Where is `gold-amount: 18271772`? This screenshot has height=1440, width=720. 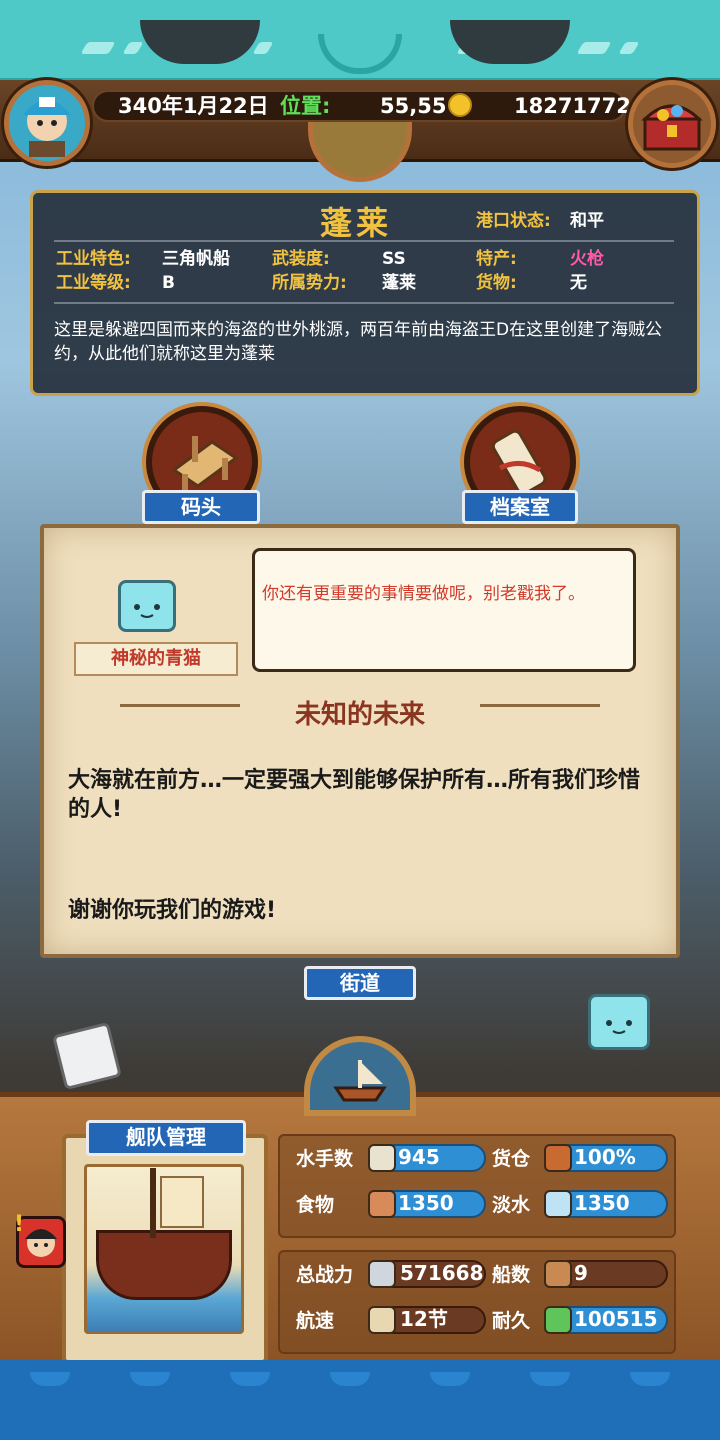
gold-amount: 18271772 is located at coordinates (572, 106).